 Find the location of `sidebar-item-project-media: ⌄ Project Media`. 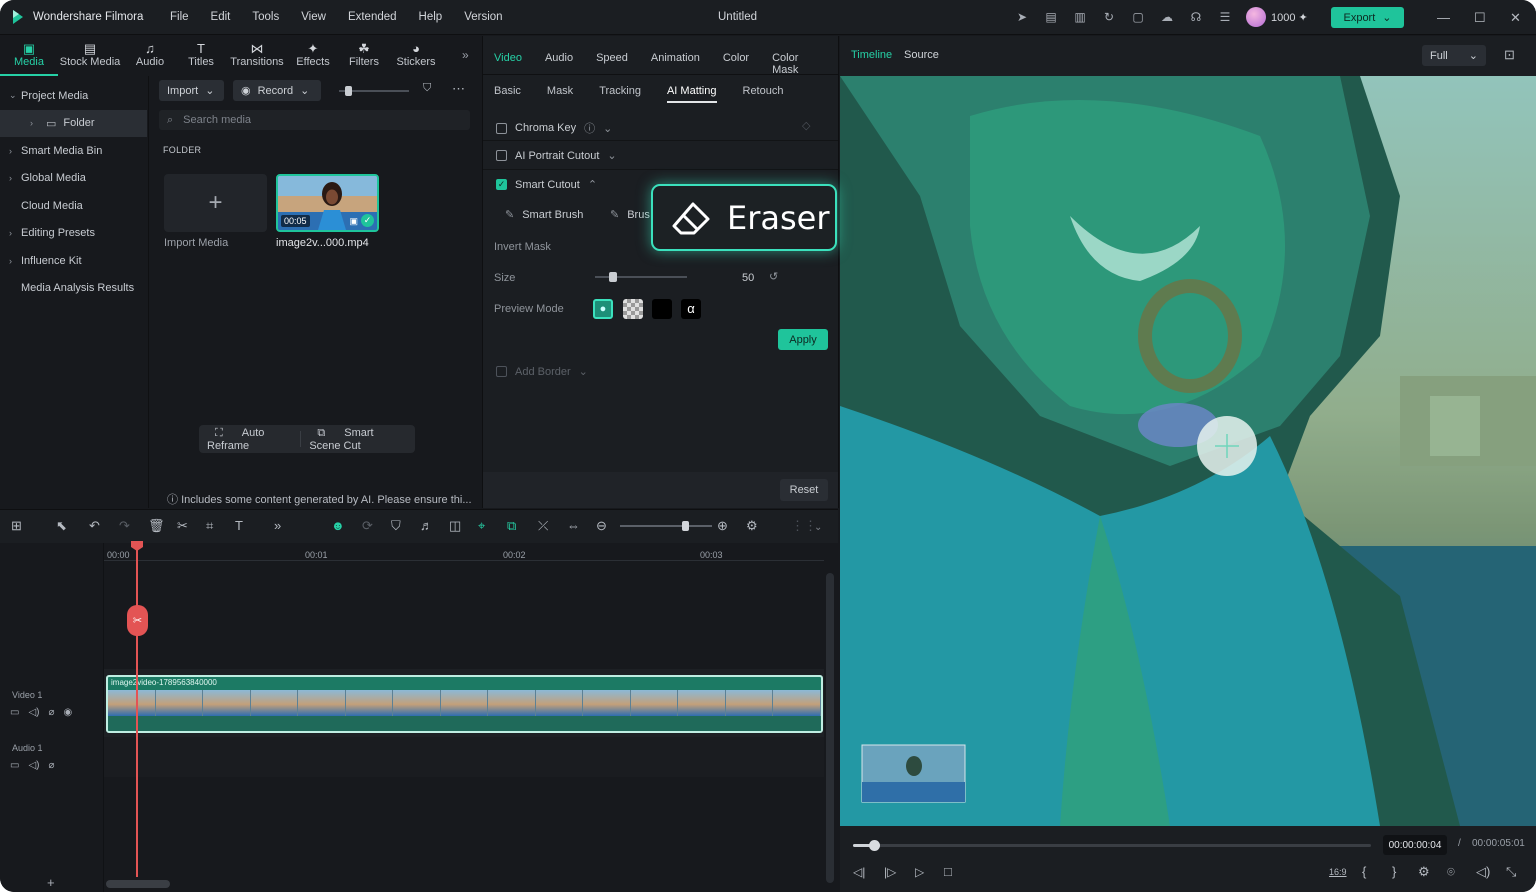

sidebar-item-project-media: ⌄ Project Media is located at coordinates (73, 96).